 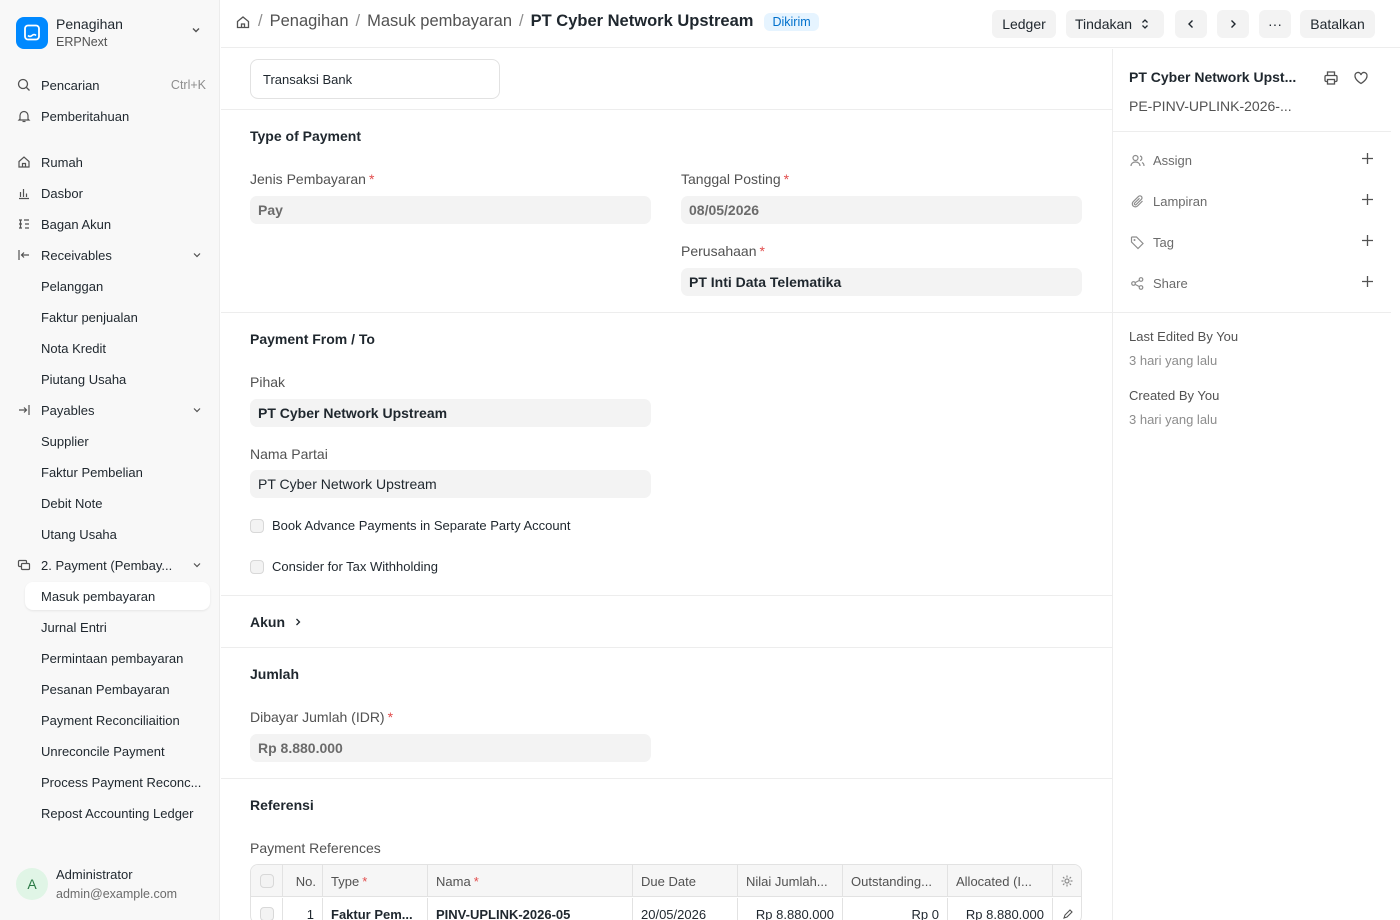 I want to click on sidebar-item-repost-accounting-ledger: Repost Accounting Ledger, so click(x=126, y=813).